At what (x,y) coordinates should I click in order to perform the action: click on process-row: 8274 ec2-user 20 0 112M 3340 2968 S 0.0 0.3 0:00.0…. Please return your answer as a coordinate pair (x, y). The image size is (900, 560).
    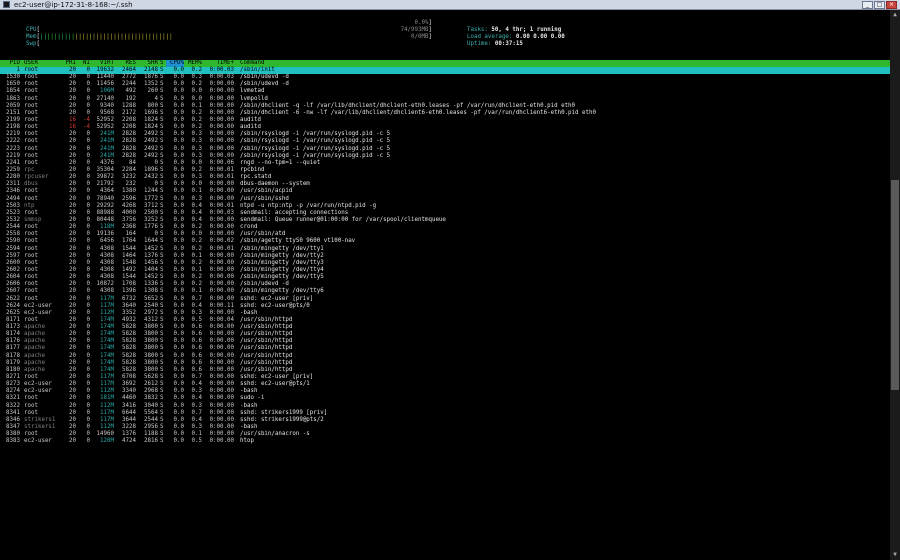
    Looking at the image, I should click on (445, 391).